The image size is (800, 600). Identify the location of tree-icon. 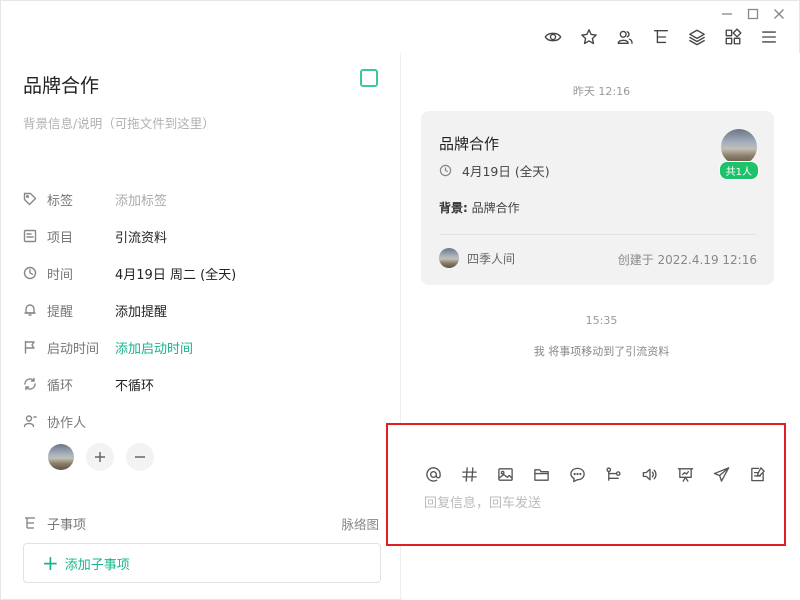
(661, 37).